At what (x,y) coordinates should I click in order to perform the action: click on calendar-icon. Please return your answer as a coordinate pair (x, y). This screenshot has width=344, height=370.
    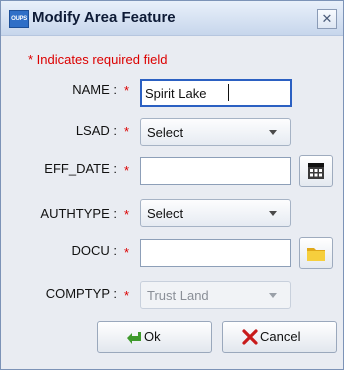
    Looking at the image, I should click on (316, 171).